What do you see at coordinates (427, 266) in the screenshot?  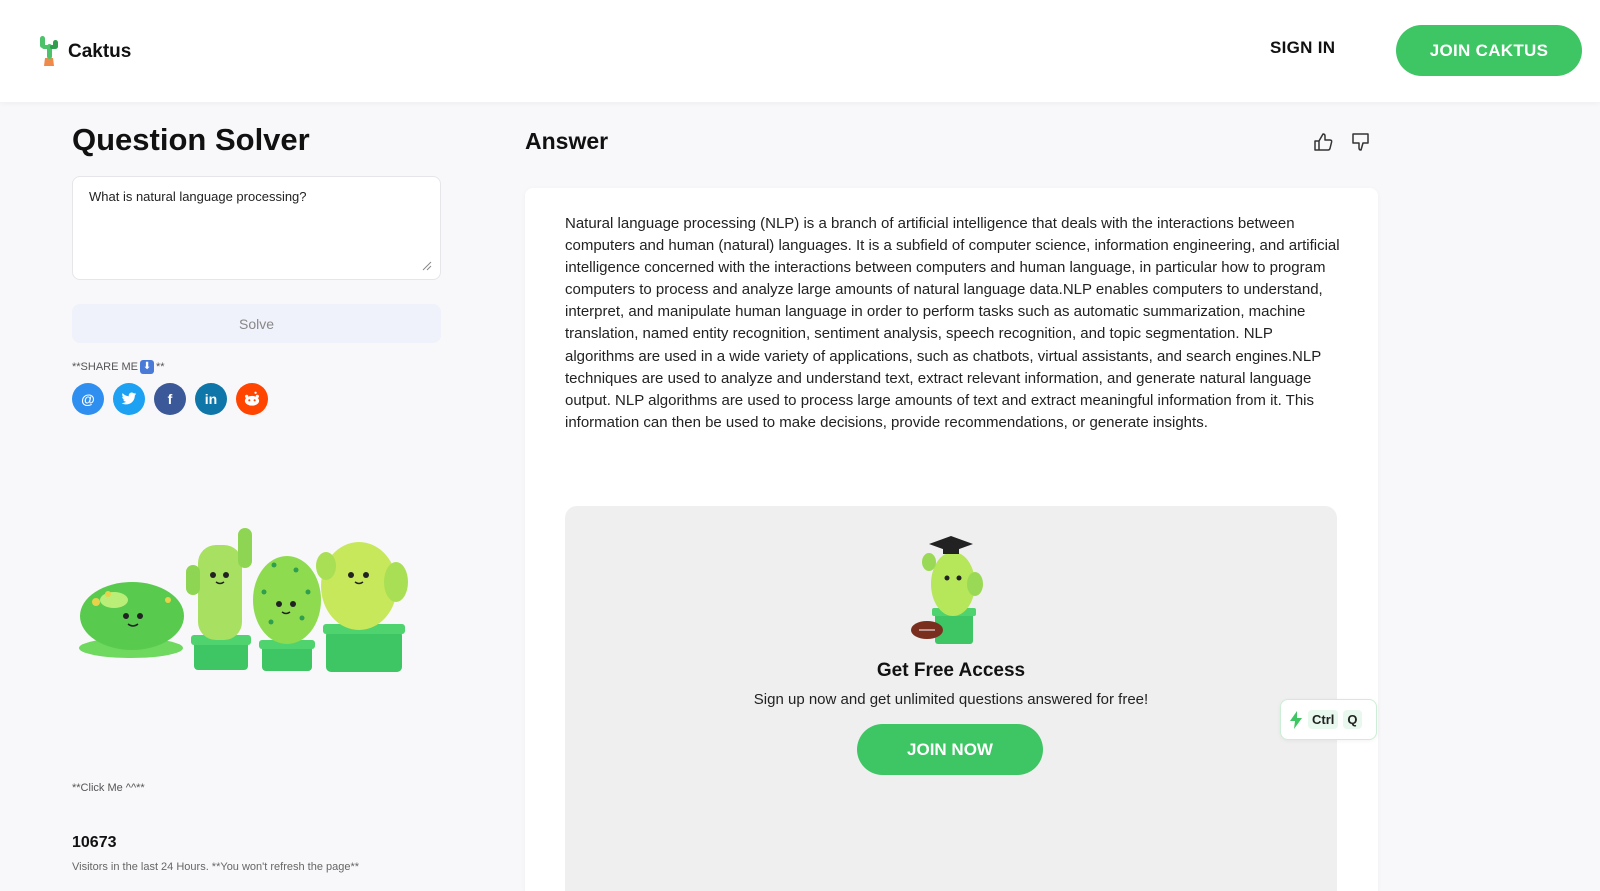 I see `resize-handle-icon` at bounding box center [427, 266].